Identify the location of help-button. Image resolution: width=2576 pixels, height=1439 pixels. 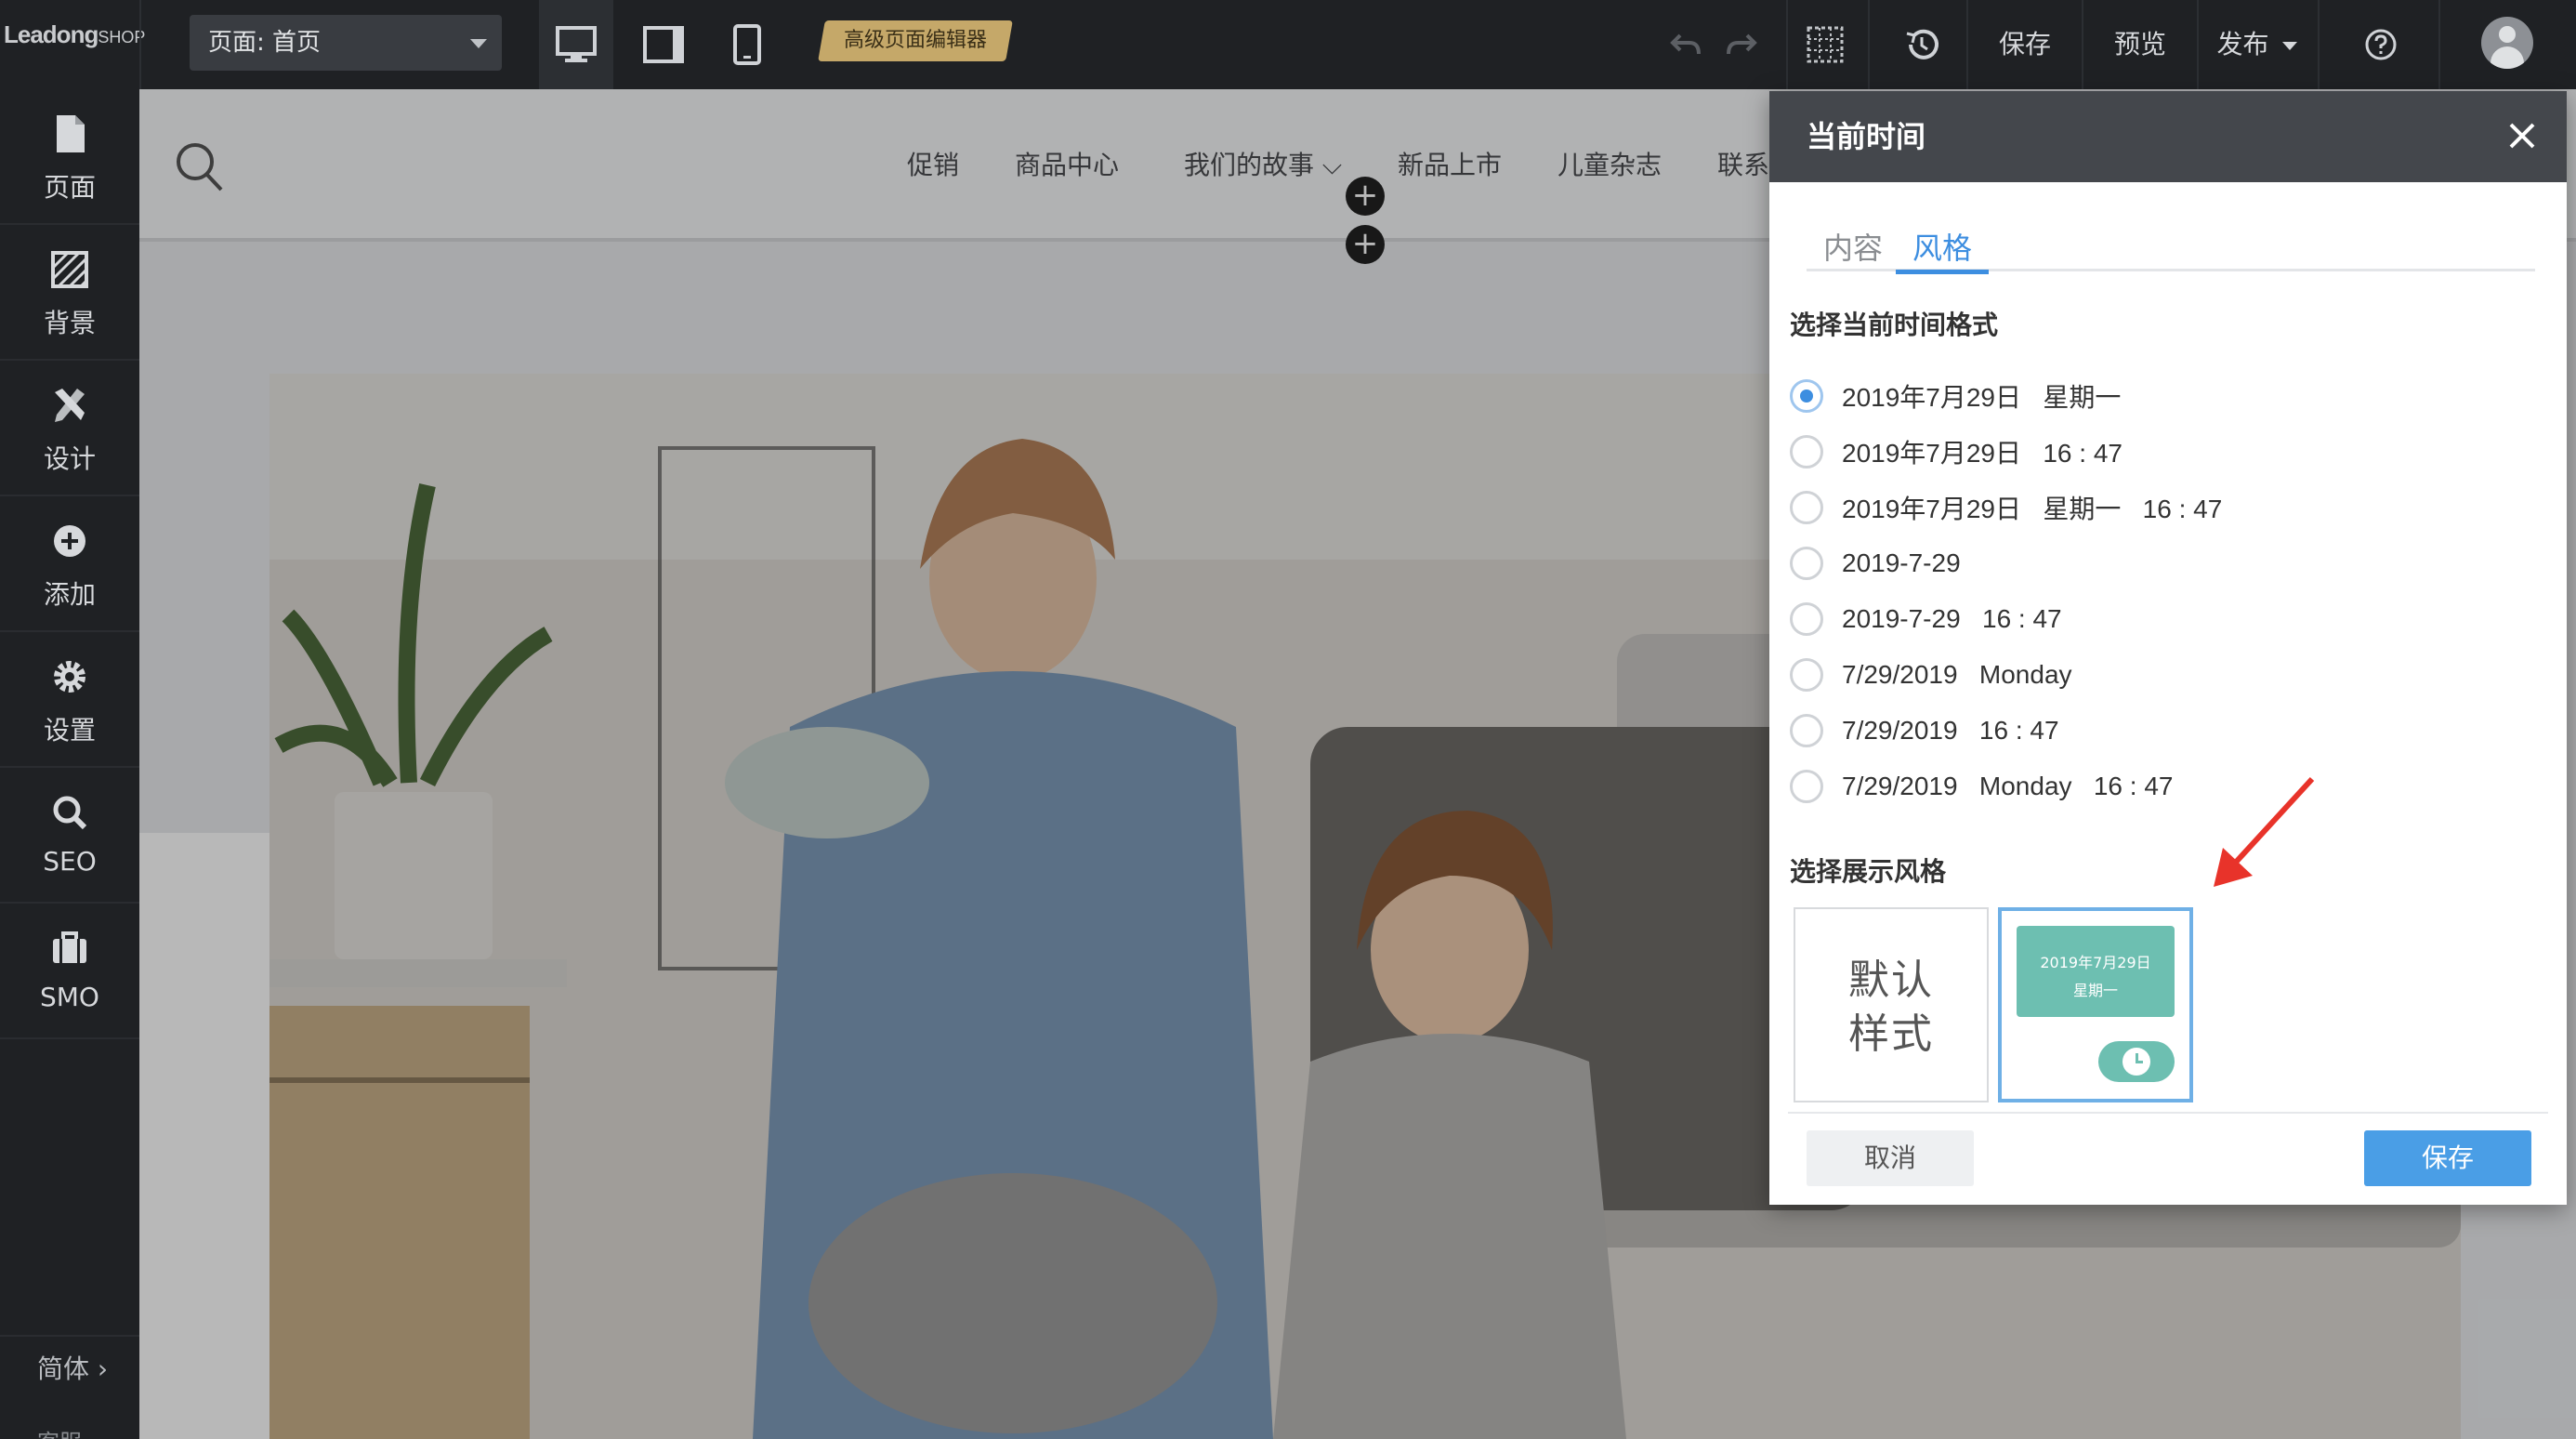
(2381, 44).